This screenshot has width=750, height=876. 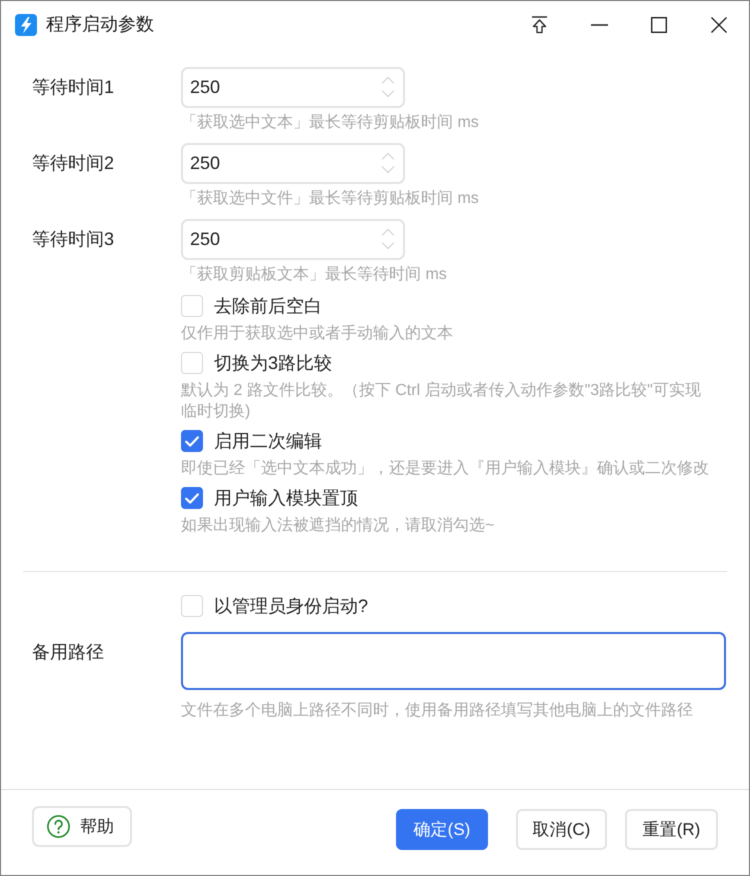 I want to click on checkbox-label: 切换为3路比较, so click(x=273, y=363).